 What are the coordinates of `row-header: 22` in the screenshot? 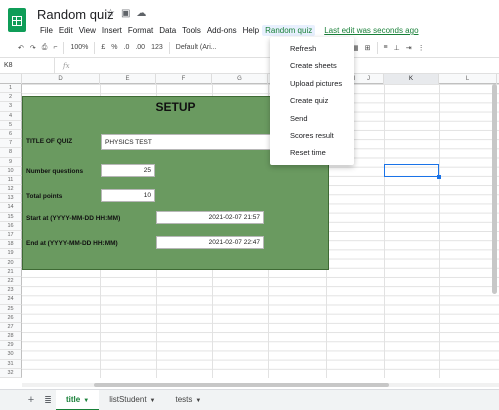 It's located at (11, 281).